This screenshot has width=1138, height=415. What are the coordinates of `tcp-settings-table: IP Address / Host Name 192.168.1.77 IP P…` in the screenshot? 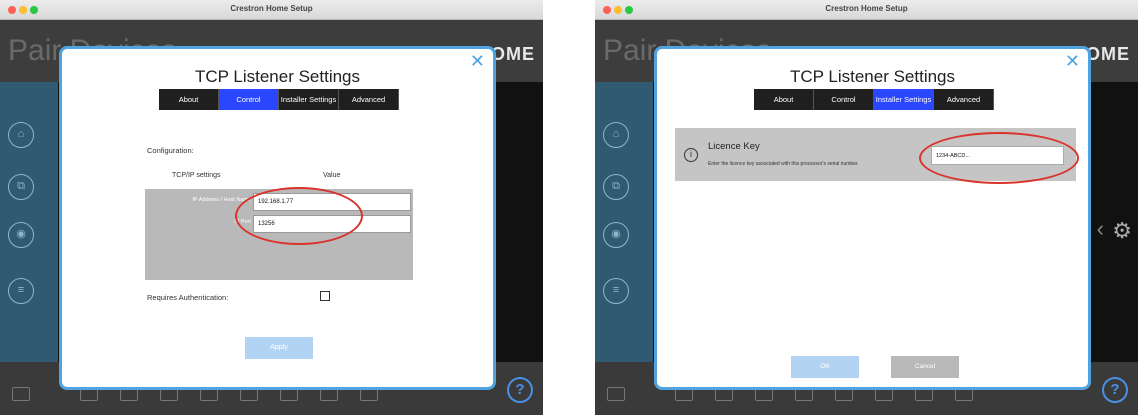 It's located at (279, 234).